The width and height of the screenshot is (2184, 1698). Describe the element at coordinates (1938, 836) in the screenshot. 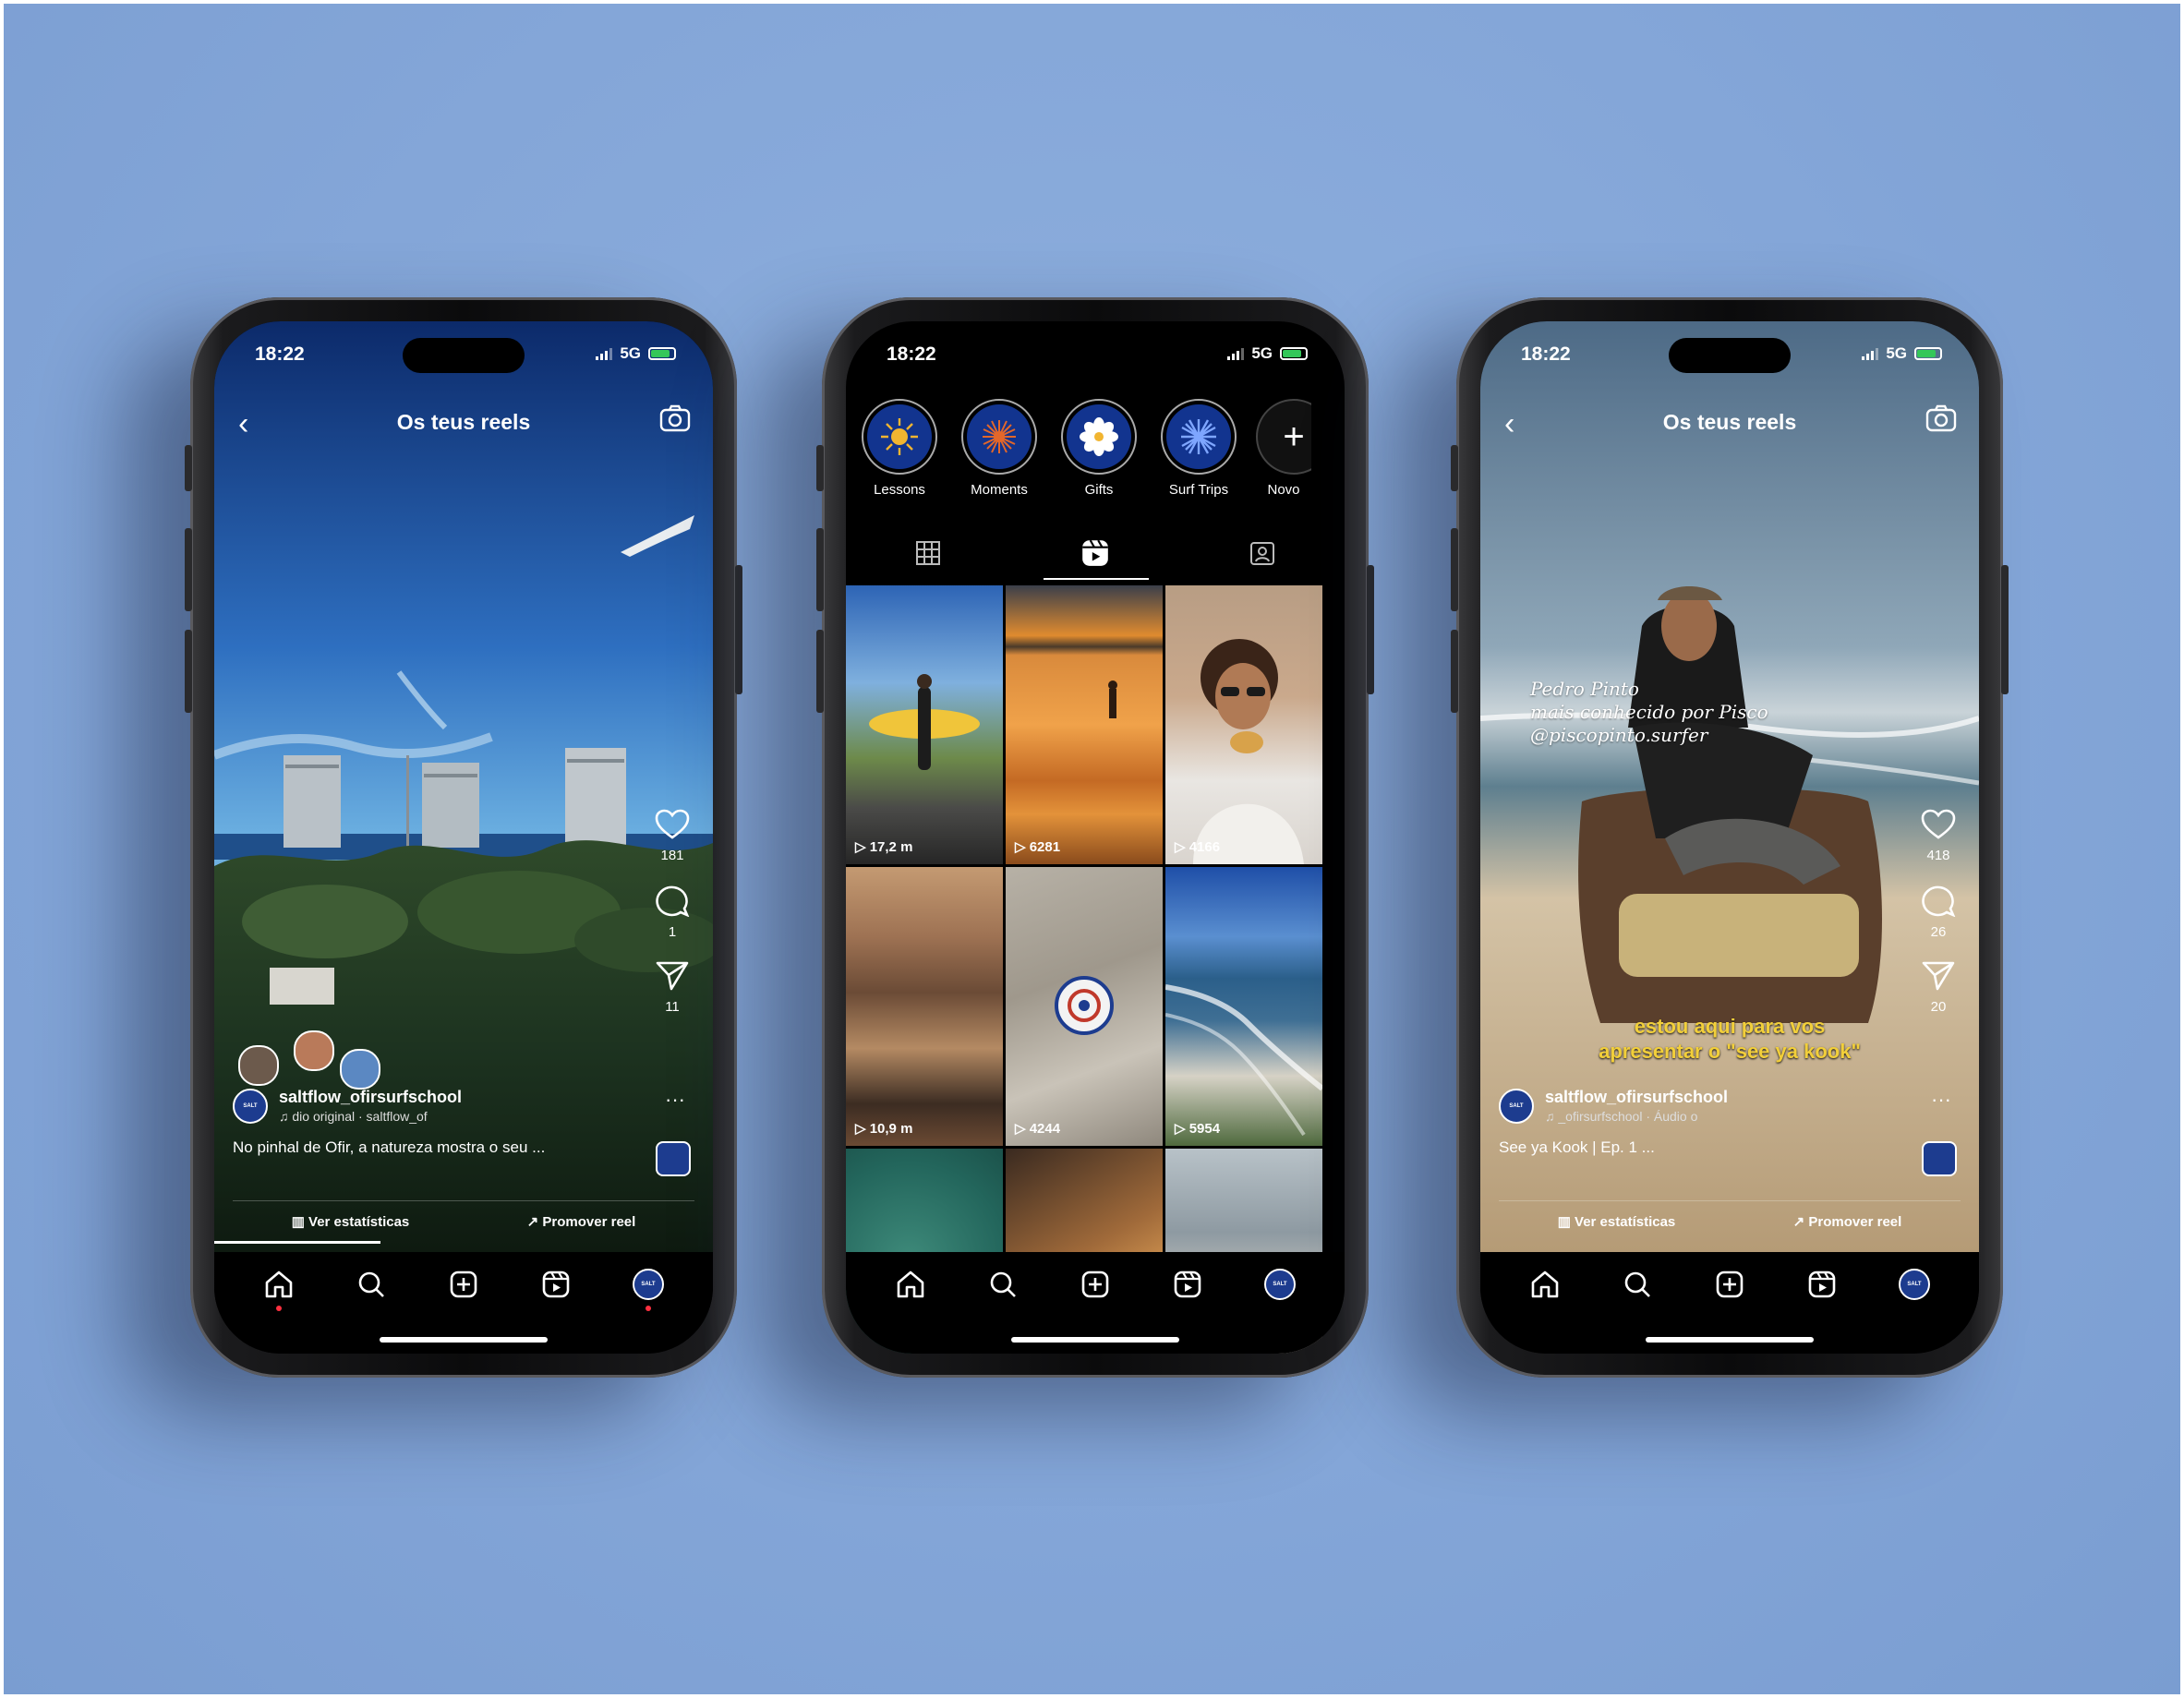

I see `like-button: 418` at that location.